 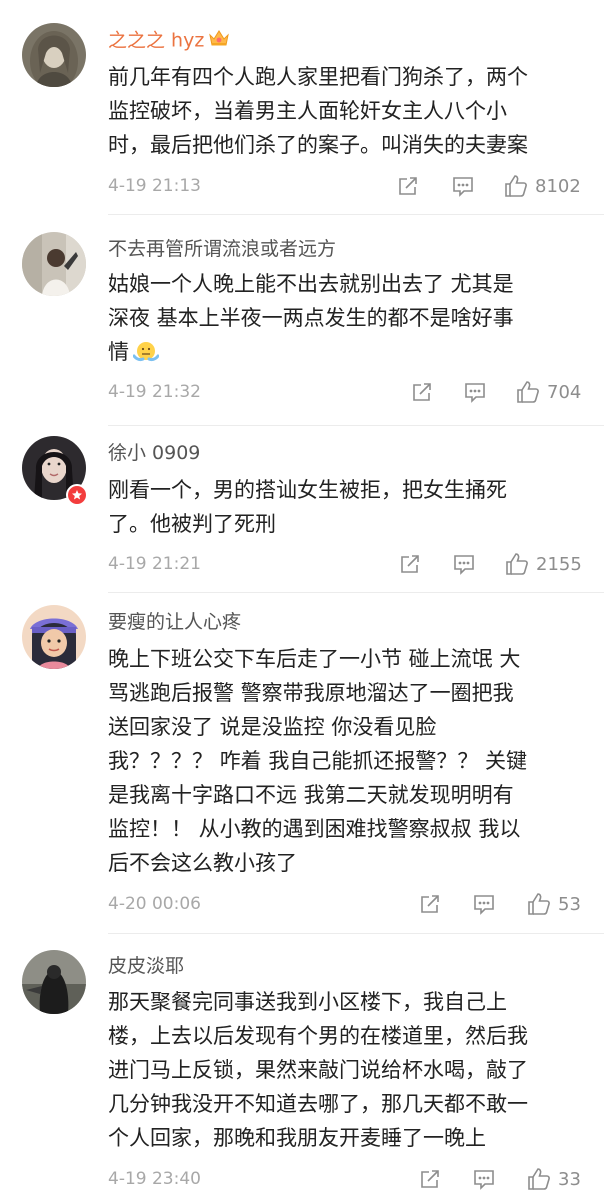 I want to click on like-count: 8102, so click(x=558, y=186).